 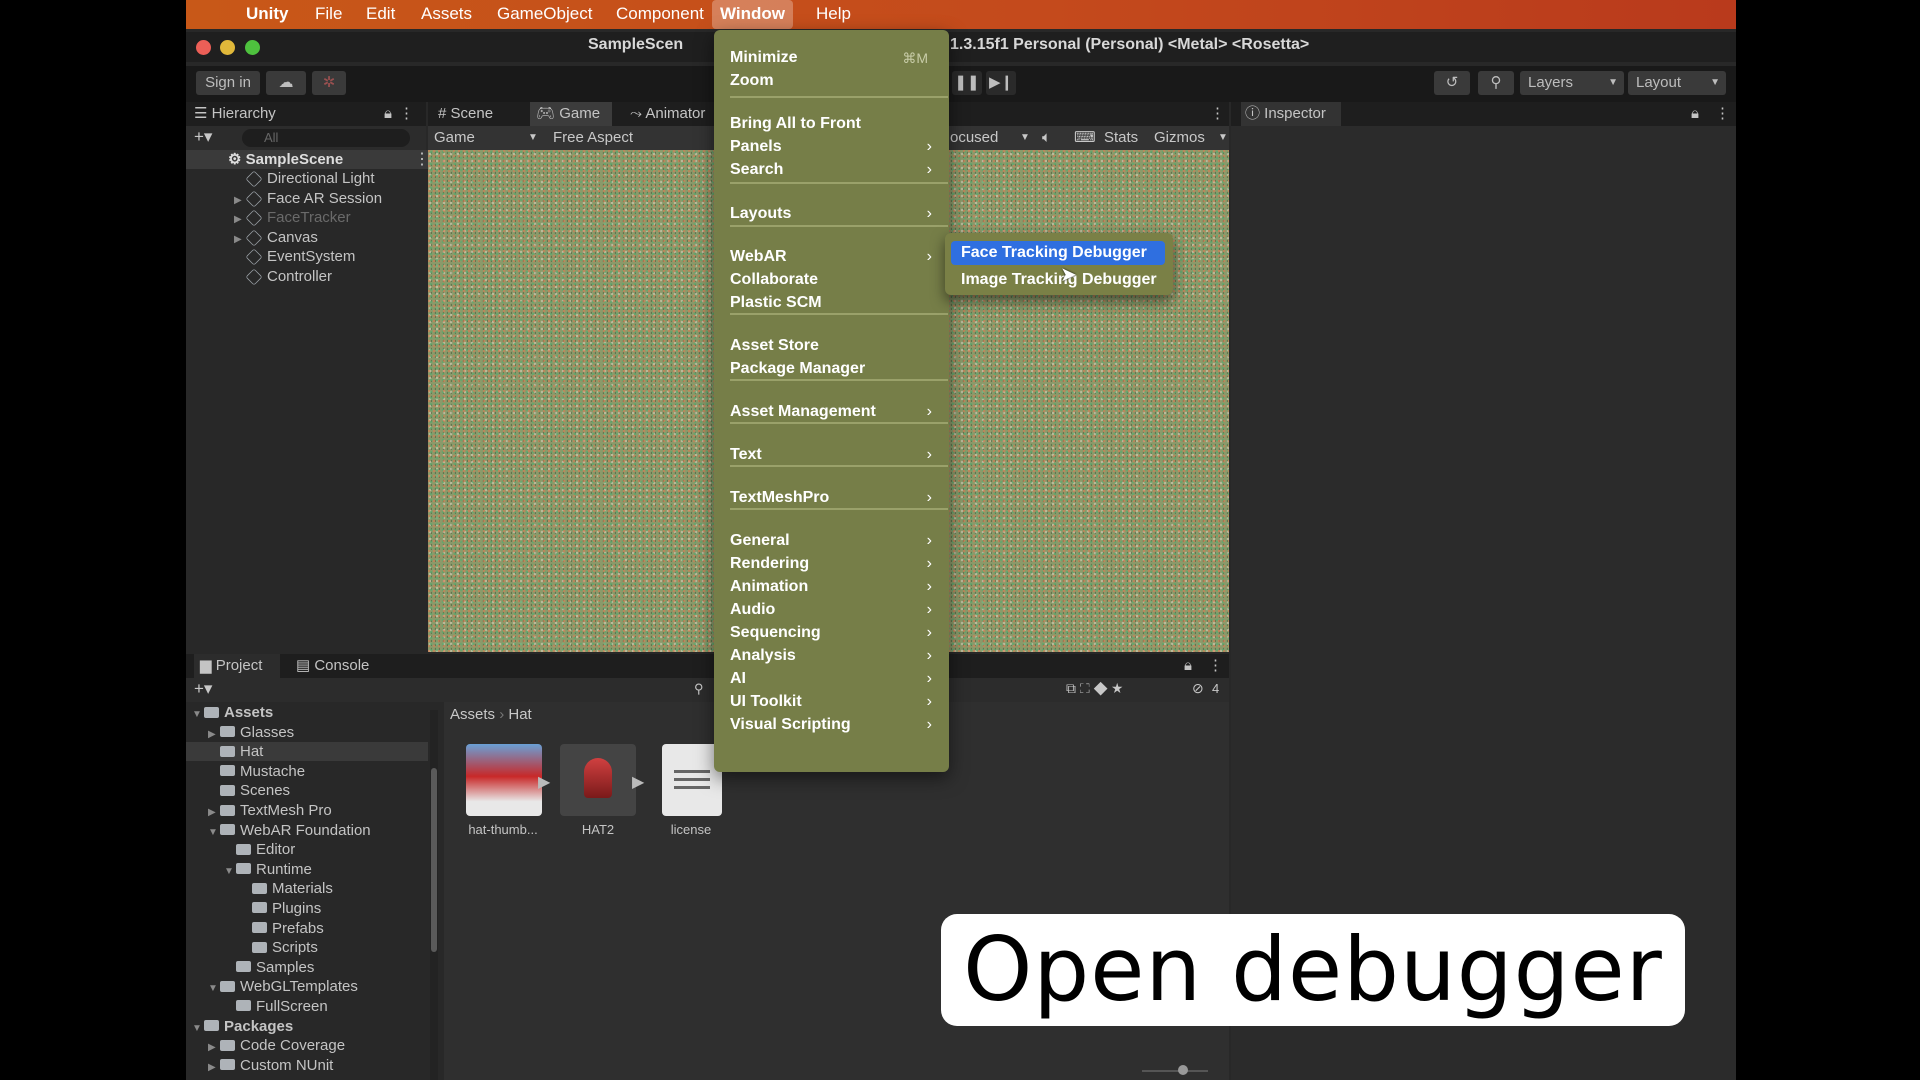 I want to click on menu-item-minimize: Minimize ⌘M, so click(x=835, y=58).